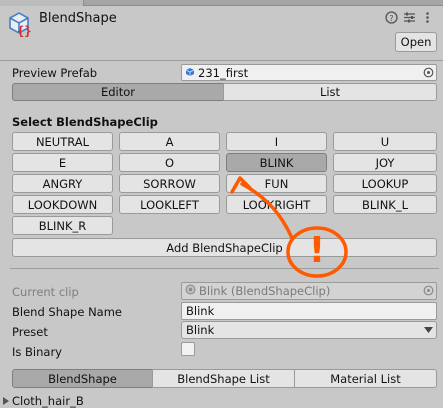  Describe the element at coordinates (267, 211) in the screenshot. I see `annotation-curved-arrow-icon` at that location.